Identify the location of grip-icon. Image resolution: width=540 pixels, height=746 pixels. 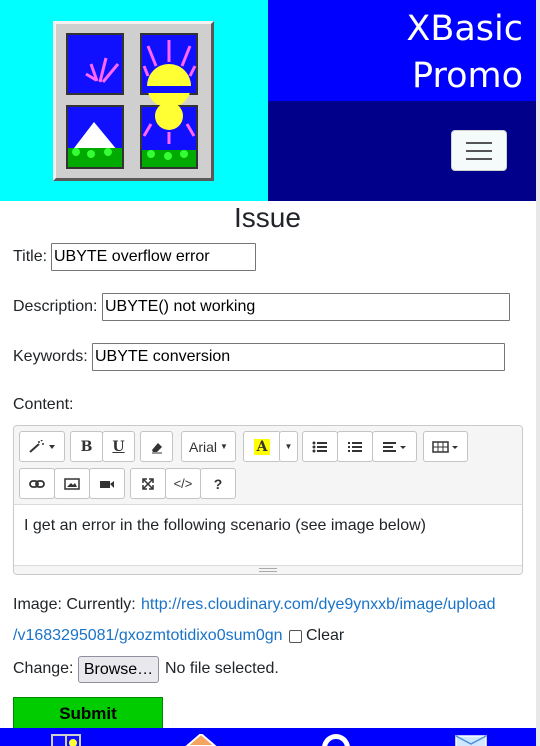
(268, 570).